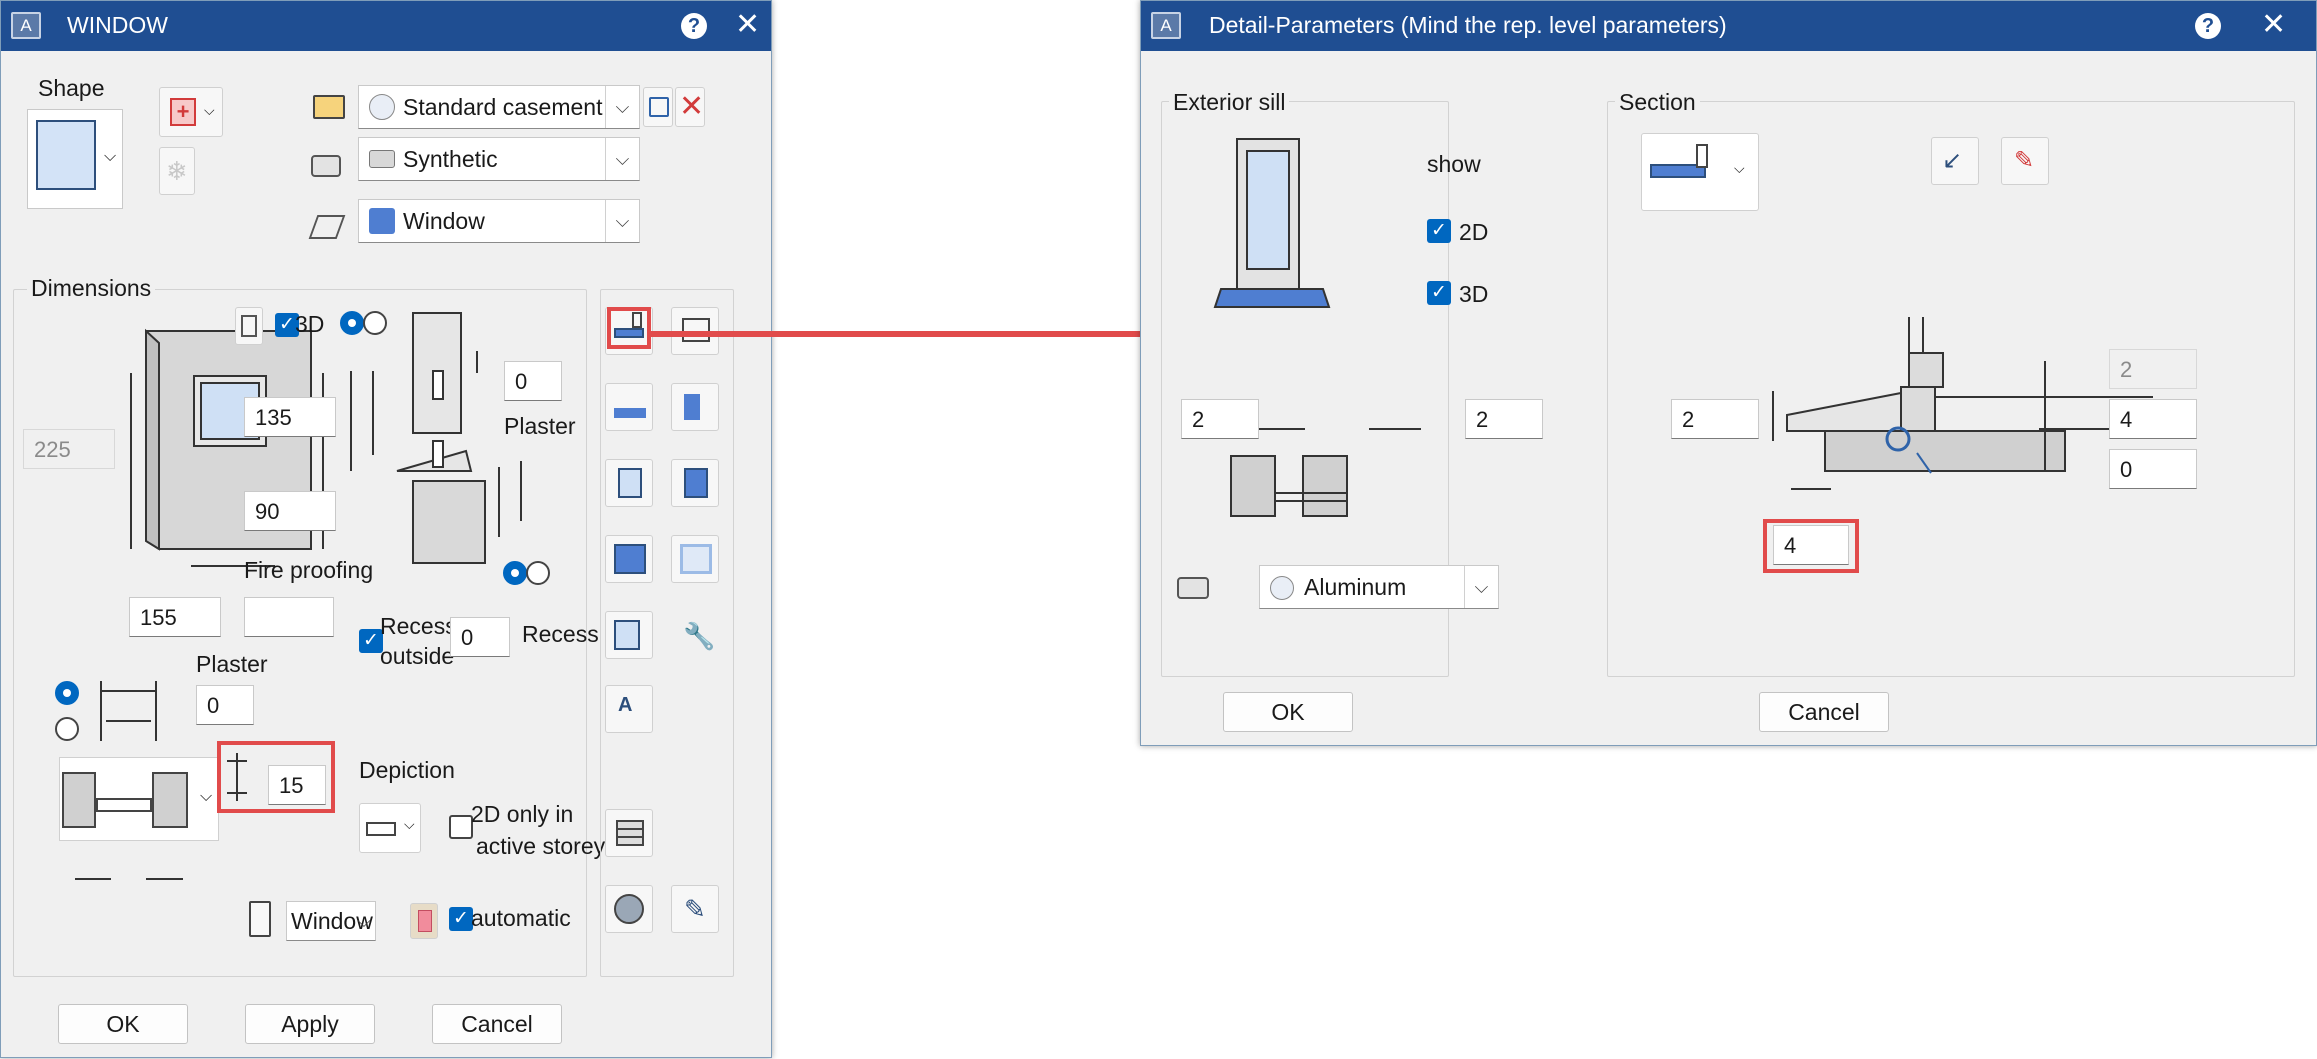  Describe the element at coordinates (290, 511) in the screenshot. I see `lower-height-field: 90` at that location.